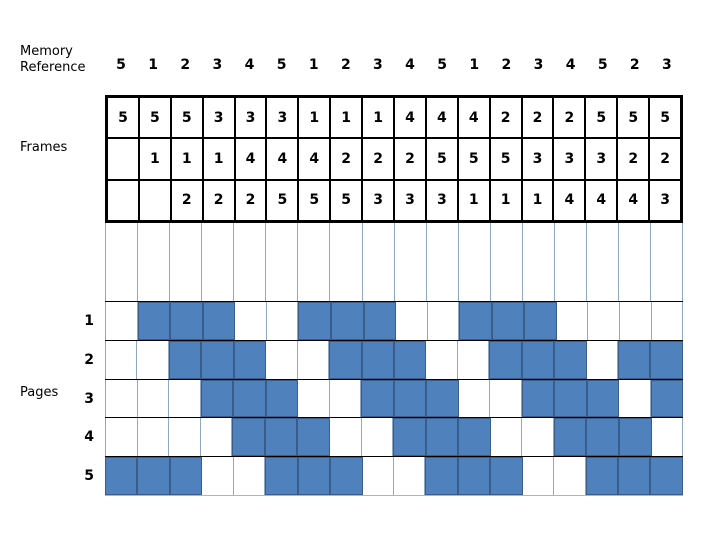  I want to click on frames-row: 2225553331114443, so click(394, 199).